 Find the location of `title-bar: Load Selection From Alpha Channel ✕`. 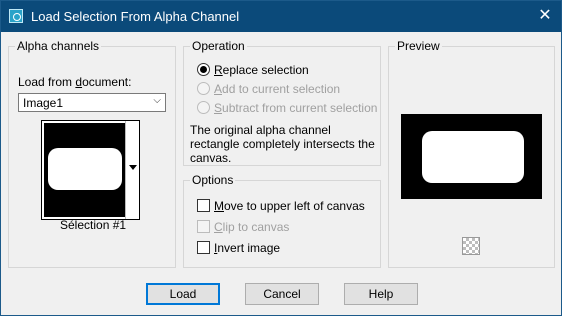

title-bar: Load Selection From Alpha Channel ✕ is located at coordinates (281, 16).